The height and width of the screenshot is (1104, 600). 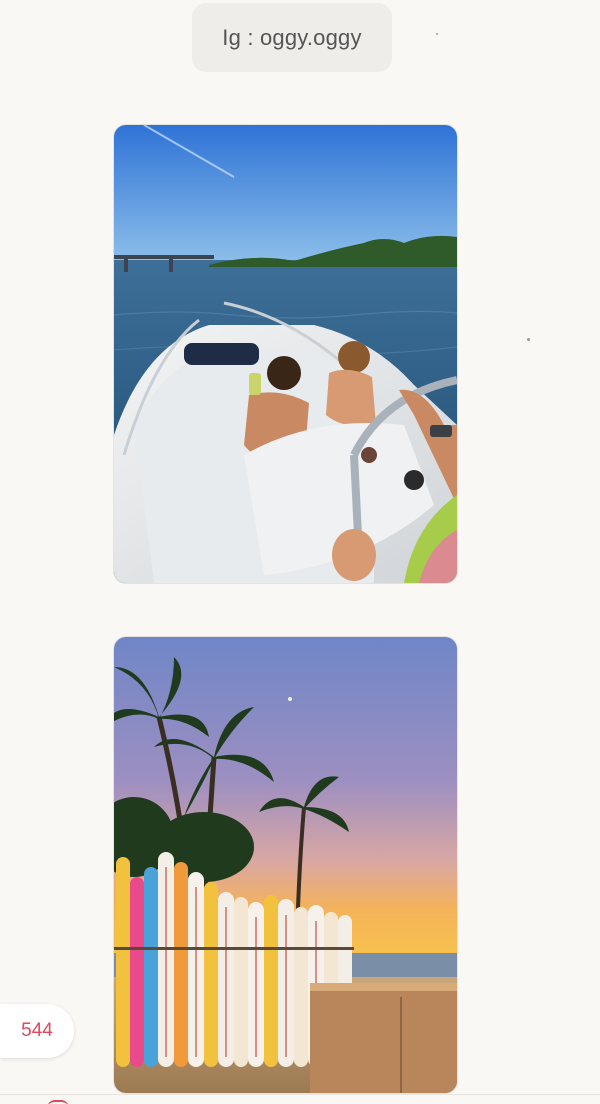 What do you see at coordinates (292, 37) in the screenshot?
I see `caption-label: Ig : oggy.oggy` at bounding box center [292, 37].